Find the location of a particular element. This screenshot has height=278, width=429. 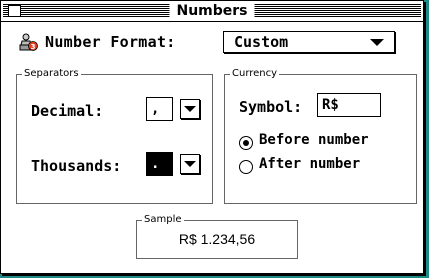

after-number-label: After number is located at coordinates (309, 164).